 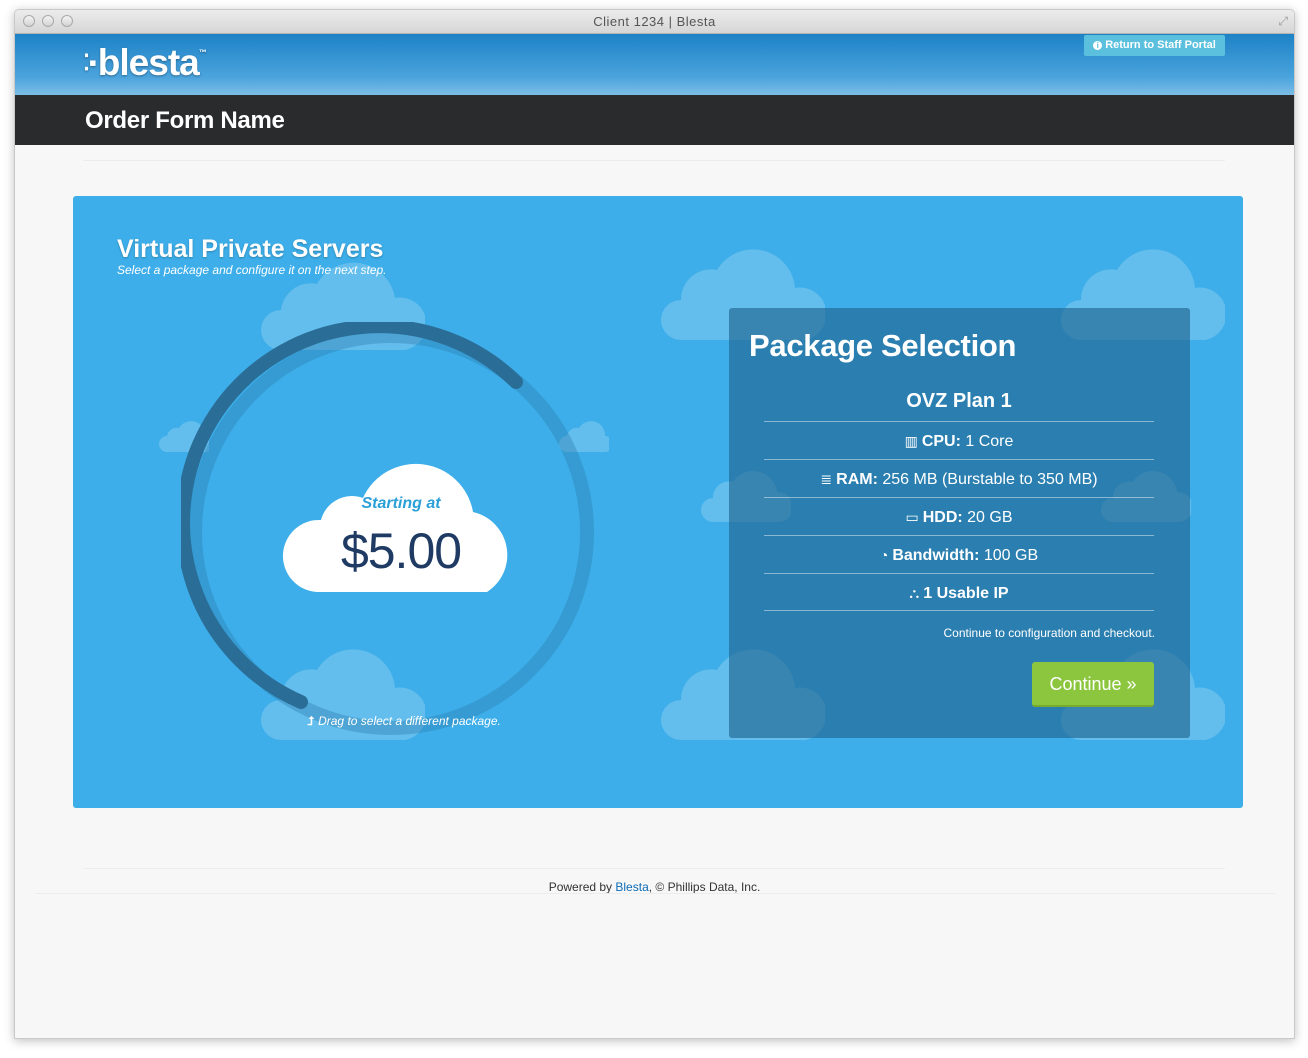 I want to click on package-selection-heading: Package Selection, so click(x=883, y=345).